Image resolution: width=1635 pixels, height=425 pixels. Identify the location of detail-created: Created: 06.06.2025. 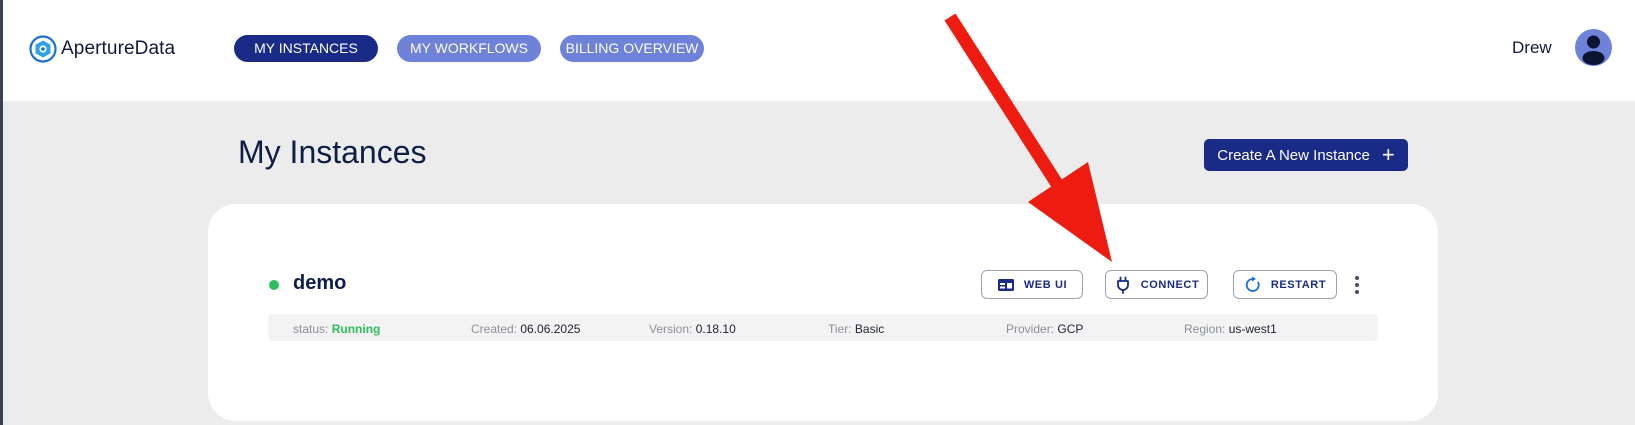
(525, 329).